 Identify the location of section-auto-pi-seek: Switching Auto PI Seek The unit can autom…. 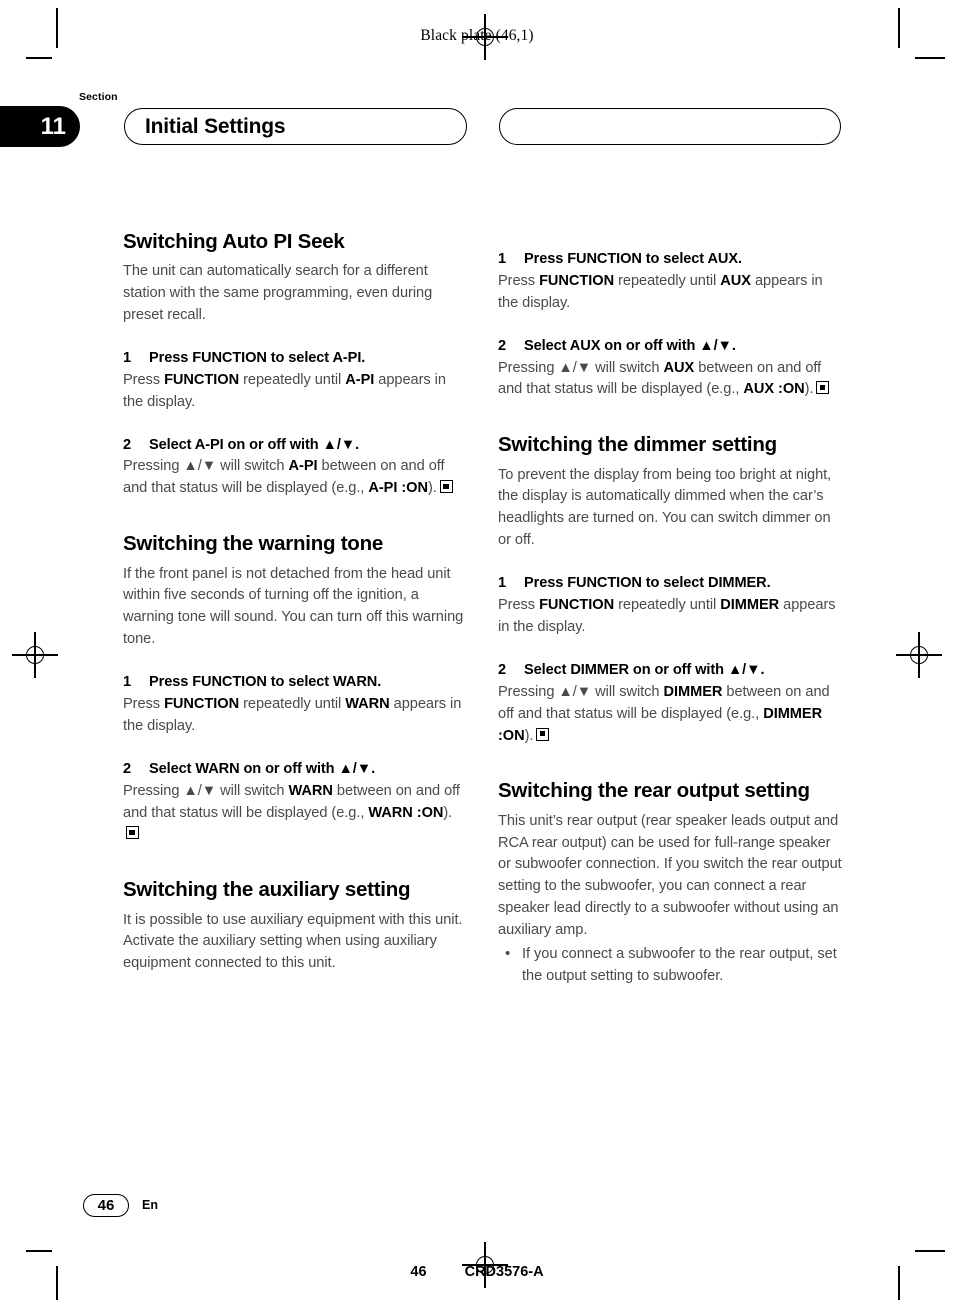
(295, 364).